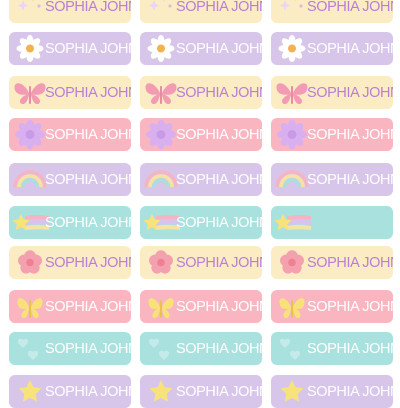 Image resolution: width=400 pixels, height=408 pixels. What do you see at coordinates (292, 222) in the screenshot?
I see `shooting-star-icon` at bounding box center [292, 222].